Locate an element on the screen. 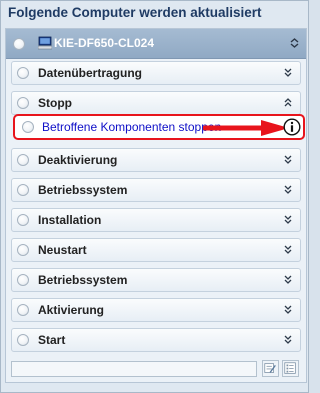 The image size is (320, 393). step-row: Neustart is located at coordinates (156, 250).